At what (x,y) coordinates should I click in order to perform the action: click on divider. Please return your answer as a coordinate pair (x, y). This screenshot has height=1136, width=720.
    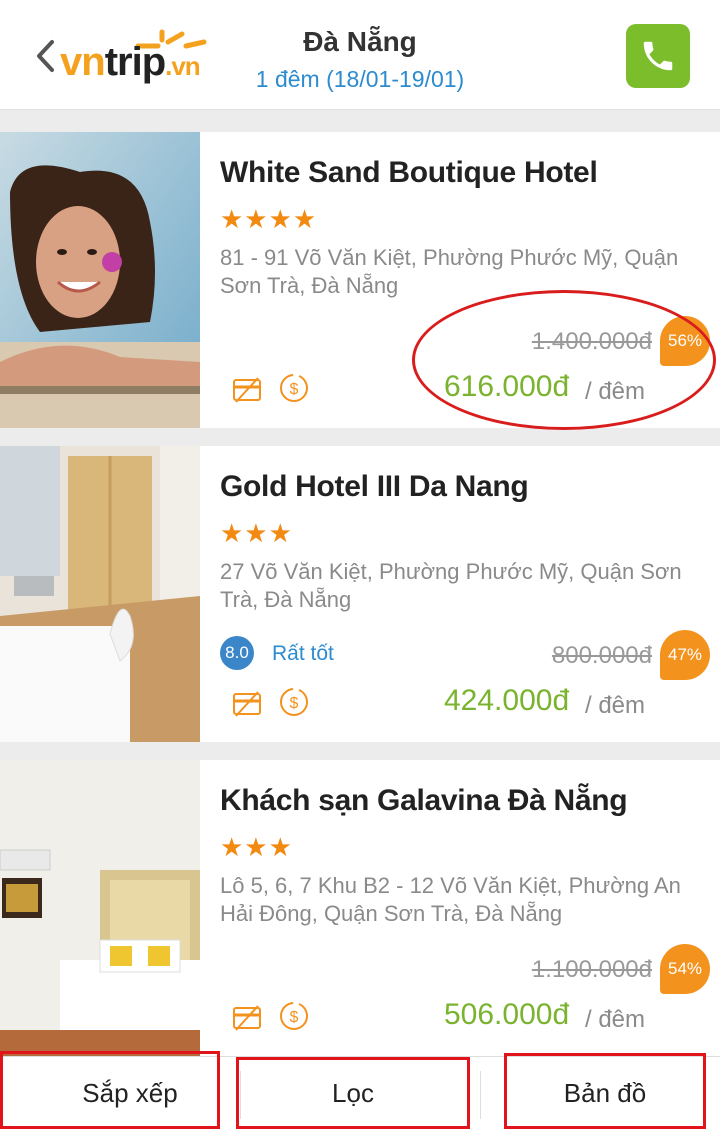
    Looking at the image, I should click on (480, 1095).